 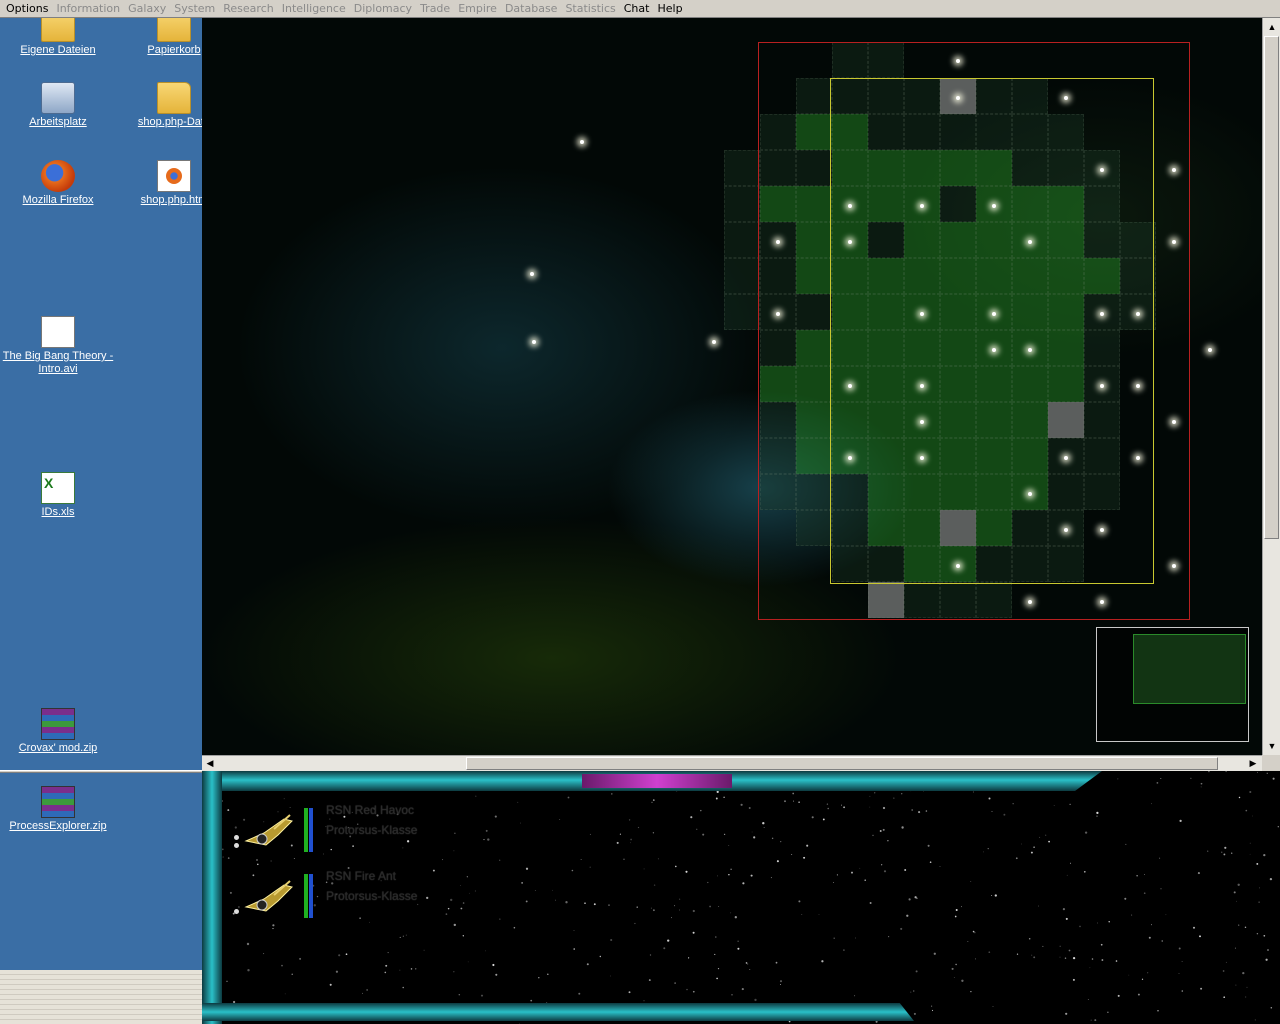 I want to click on menu-information: Information, so click(x=88, y=8).